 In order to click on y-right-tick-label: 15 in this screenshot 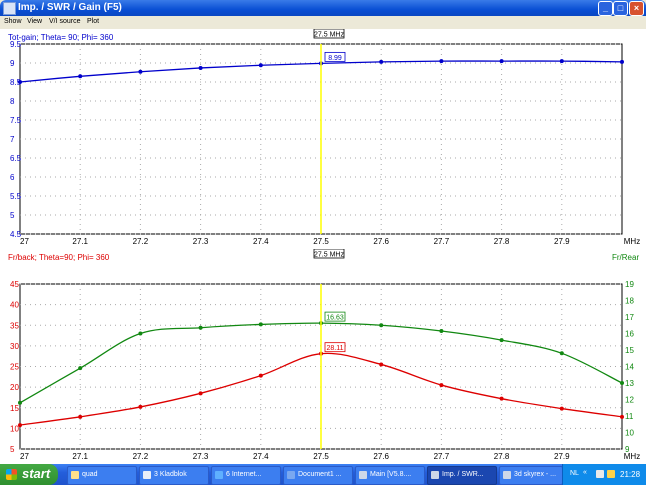, I will do `click(629, 350)`.